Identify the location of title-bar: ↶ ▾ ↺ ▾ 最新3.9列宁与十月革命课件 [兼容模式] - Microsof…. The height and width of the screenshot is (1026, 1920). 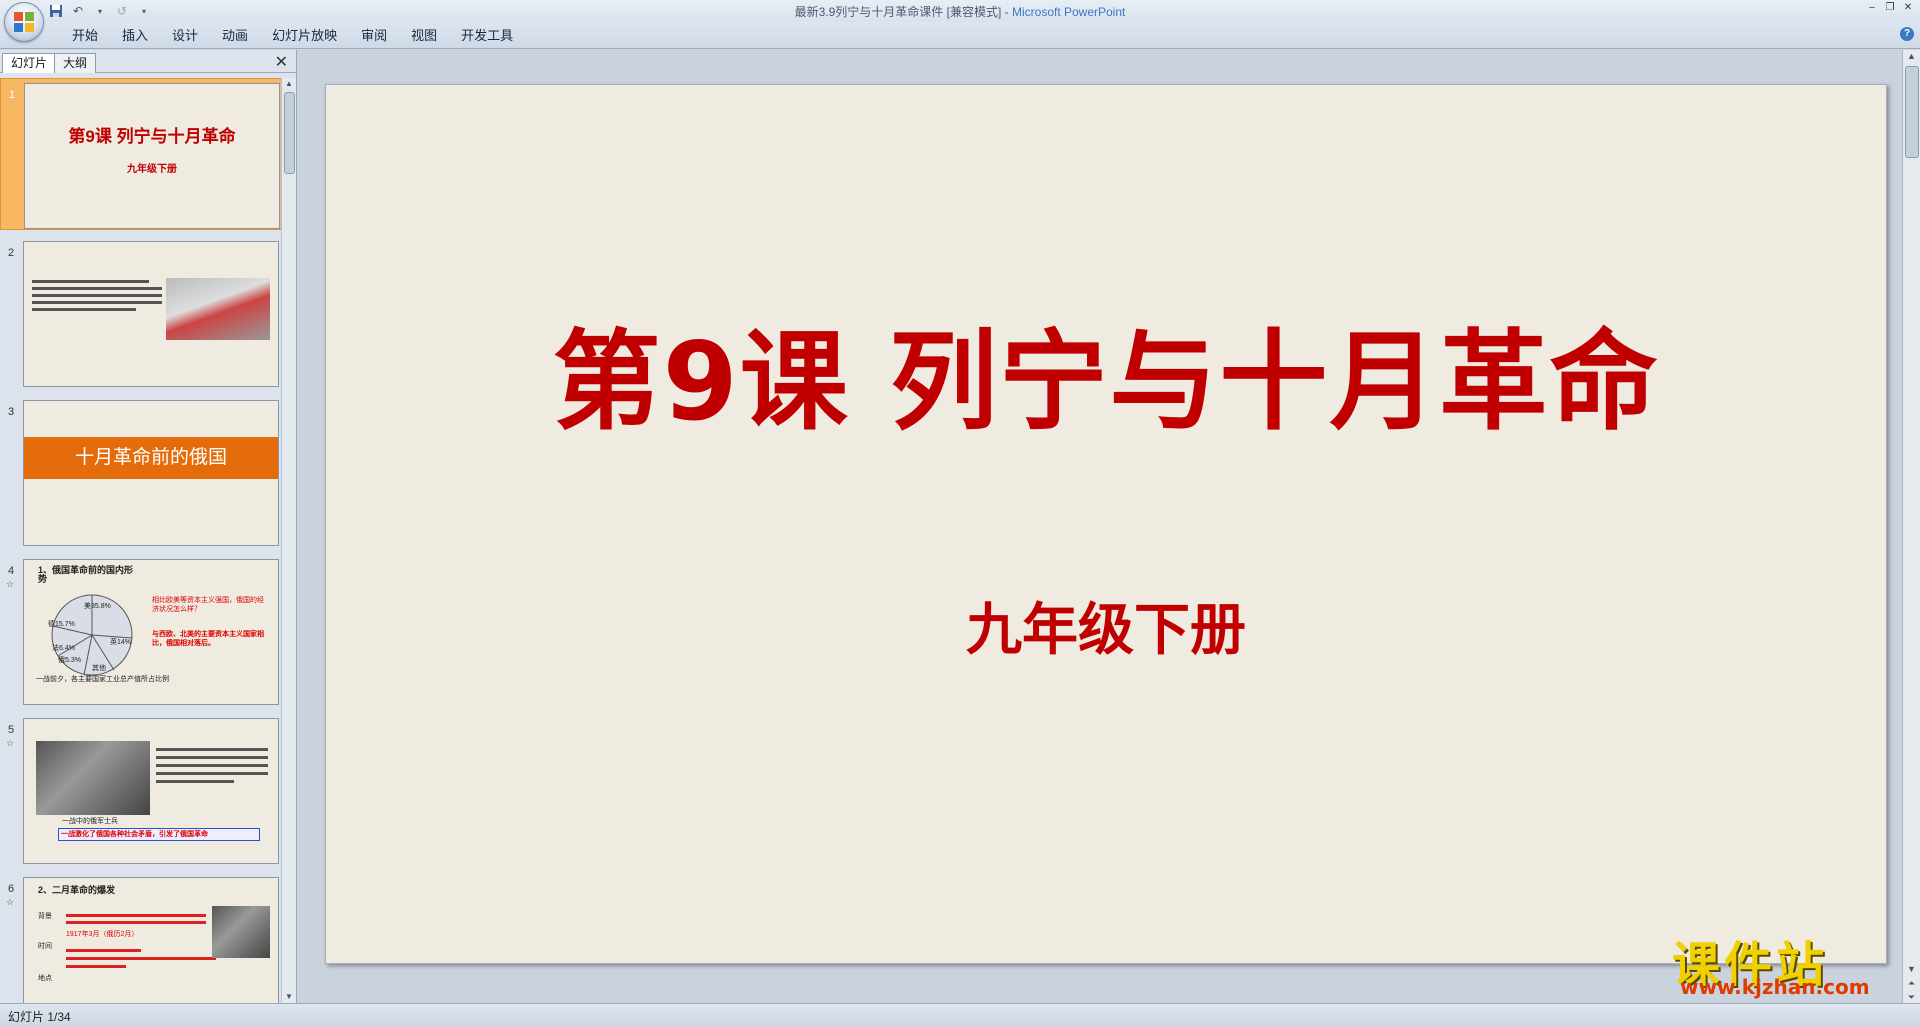
(960, 21).